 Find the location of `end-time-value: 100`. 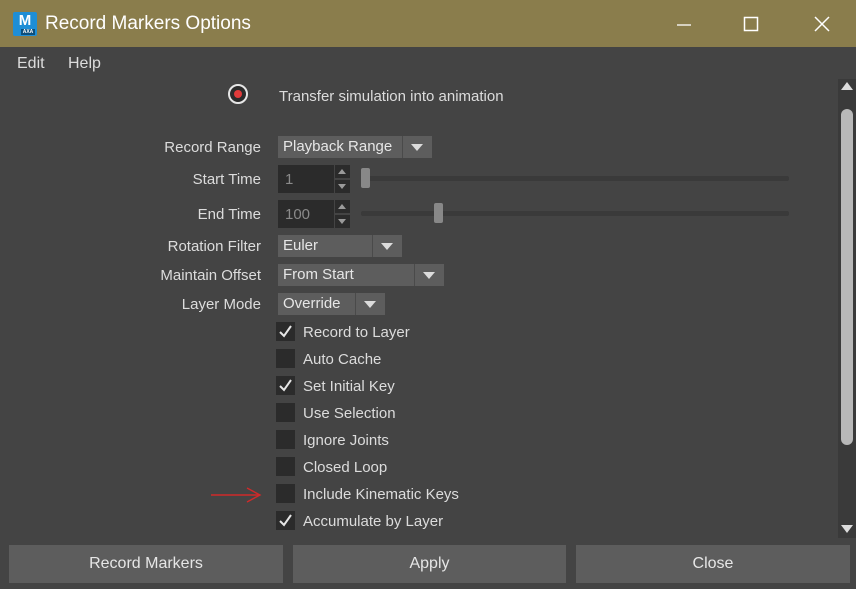

end-time-value: 100 is located at coordinates (298, 214).